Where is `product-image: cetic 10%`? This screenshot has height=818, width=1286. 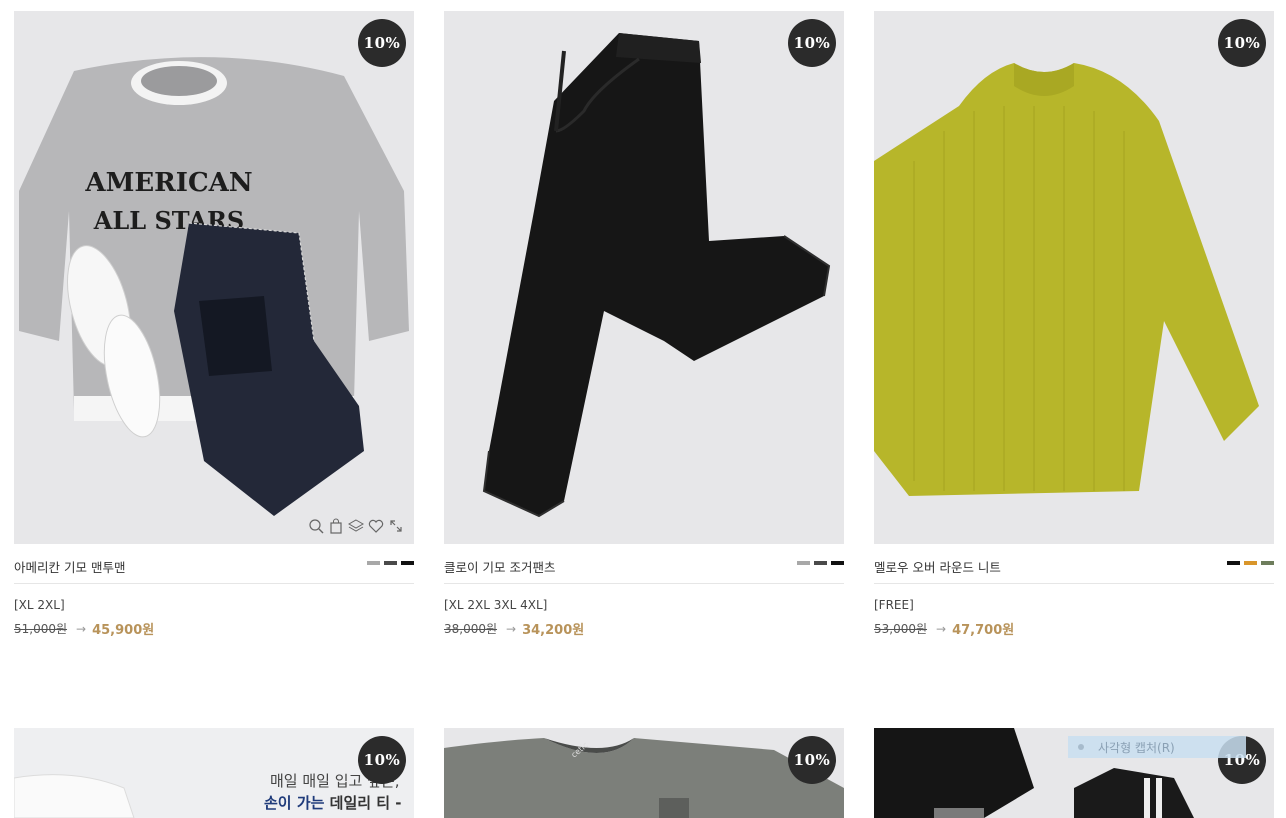 product-image: cetic 10% is located at coordinates (644, 773).